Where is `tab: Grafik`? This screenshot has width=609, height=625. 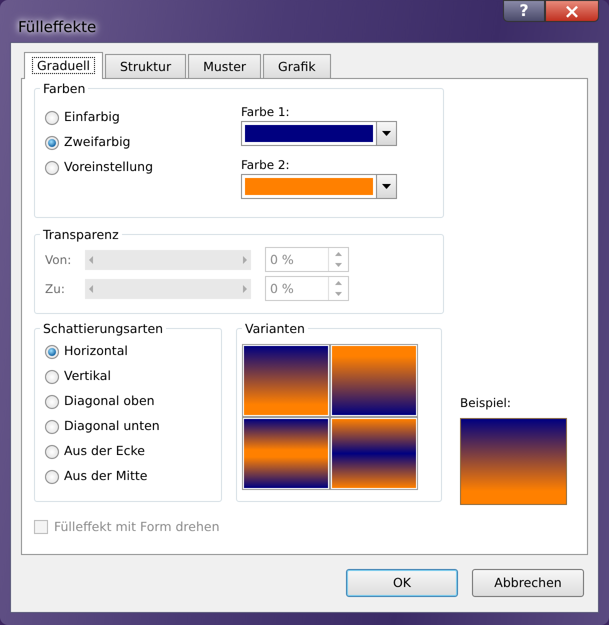
tab: Grafik is located at coordinates (297, 66).